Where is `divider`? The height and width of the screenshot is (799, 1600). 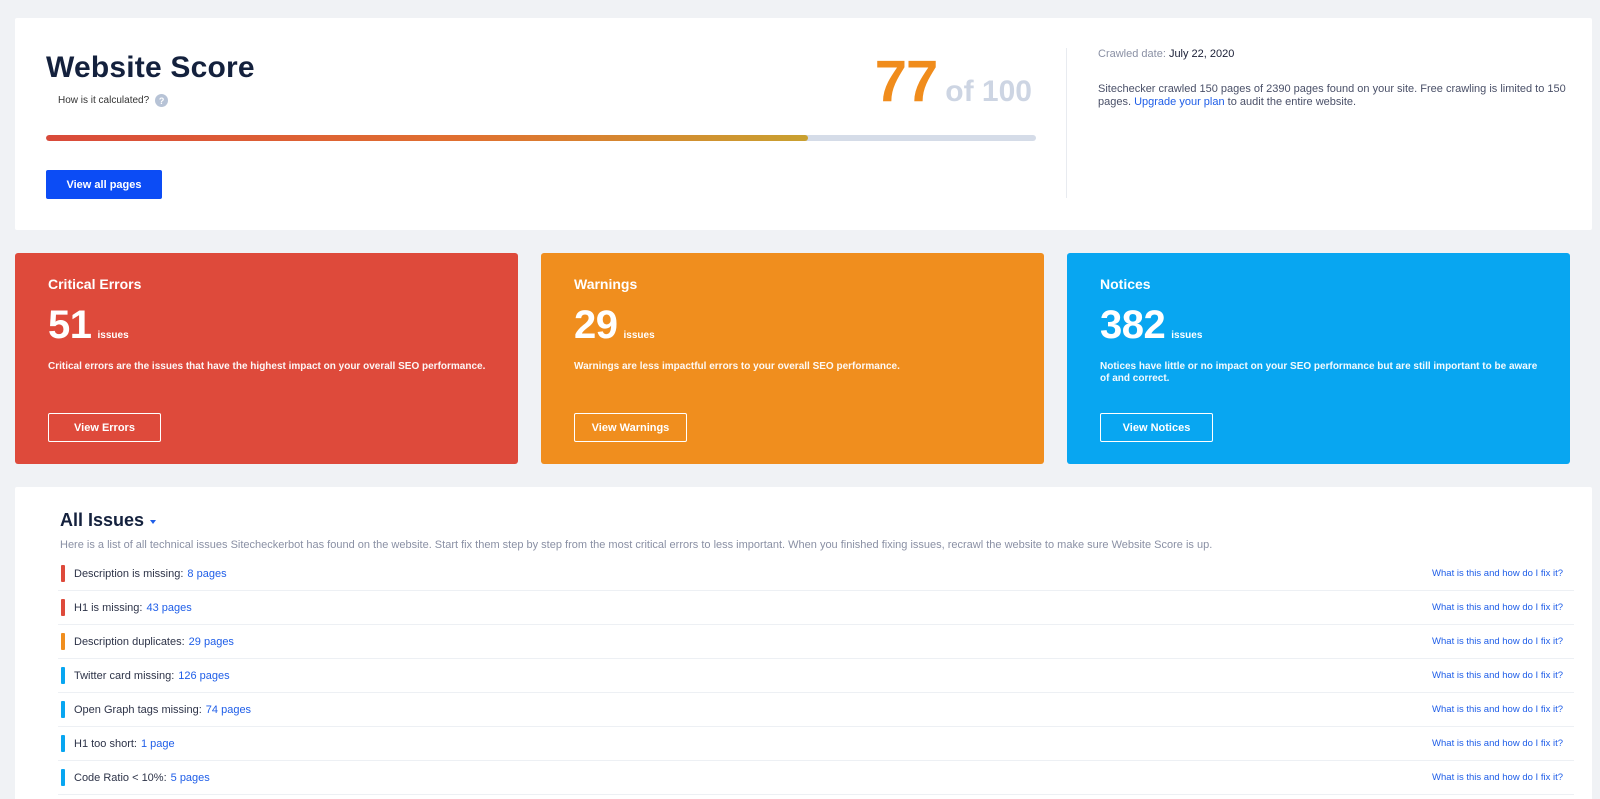
divider is located at coordinates (1066, 123).